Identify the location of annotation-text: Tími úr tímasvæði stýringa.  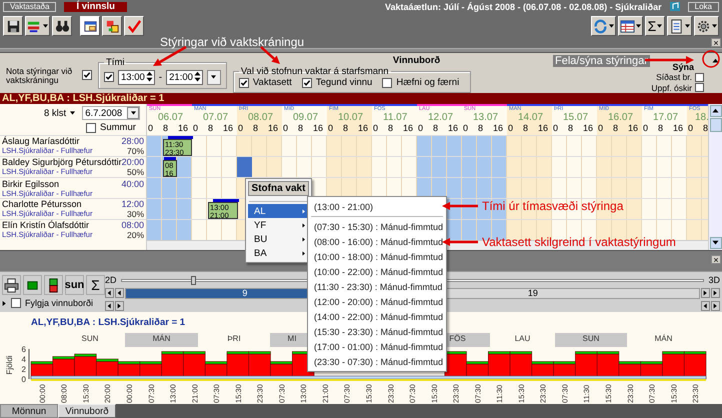
(553, 206).